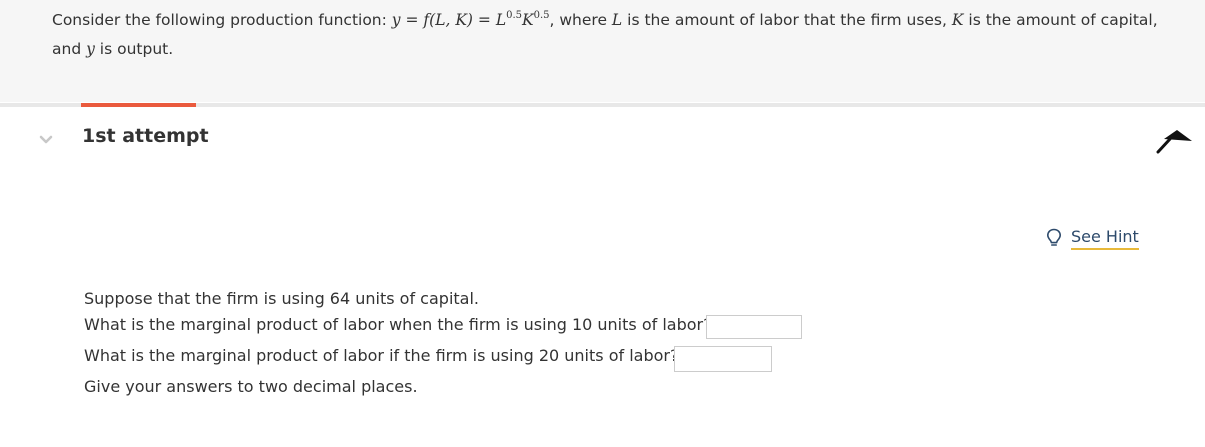  What do you see at coordinates (134, 49) in the screenshot?
I see `prompt-line2-post: is output.` at bounding box center [134, 49].